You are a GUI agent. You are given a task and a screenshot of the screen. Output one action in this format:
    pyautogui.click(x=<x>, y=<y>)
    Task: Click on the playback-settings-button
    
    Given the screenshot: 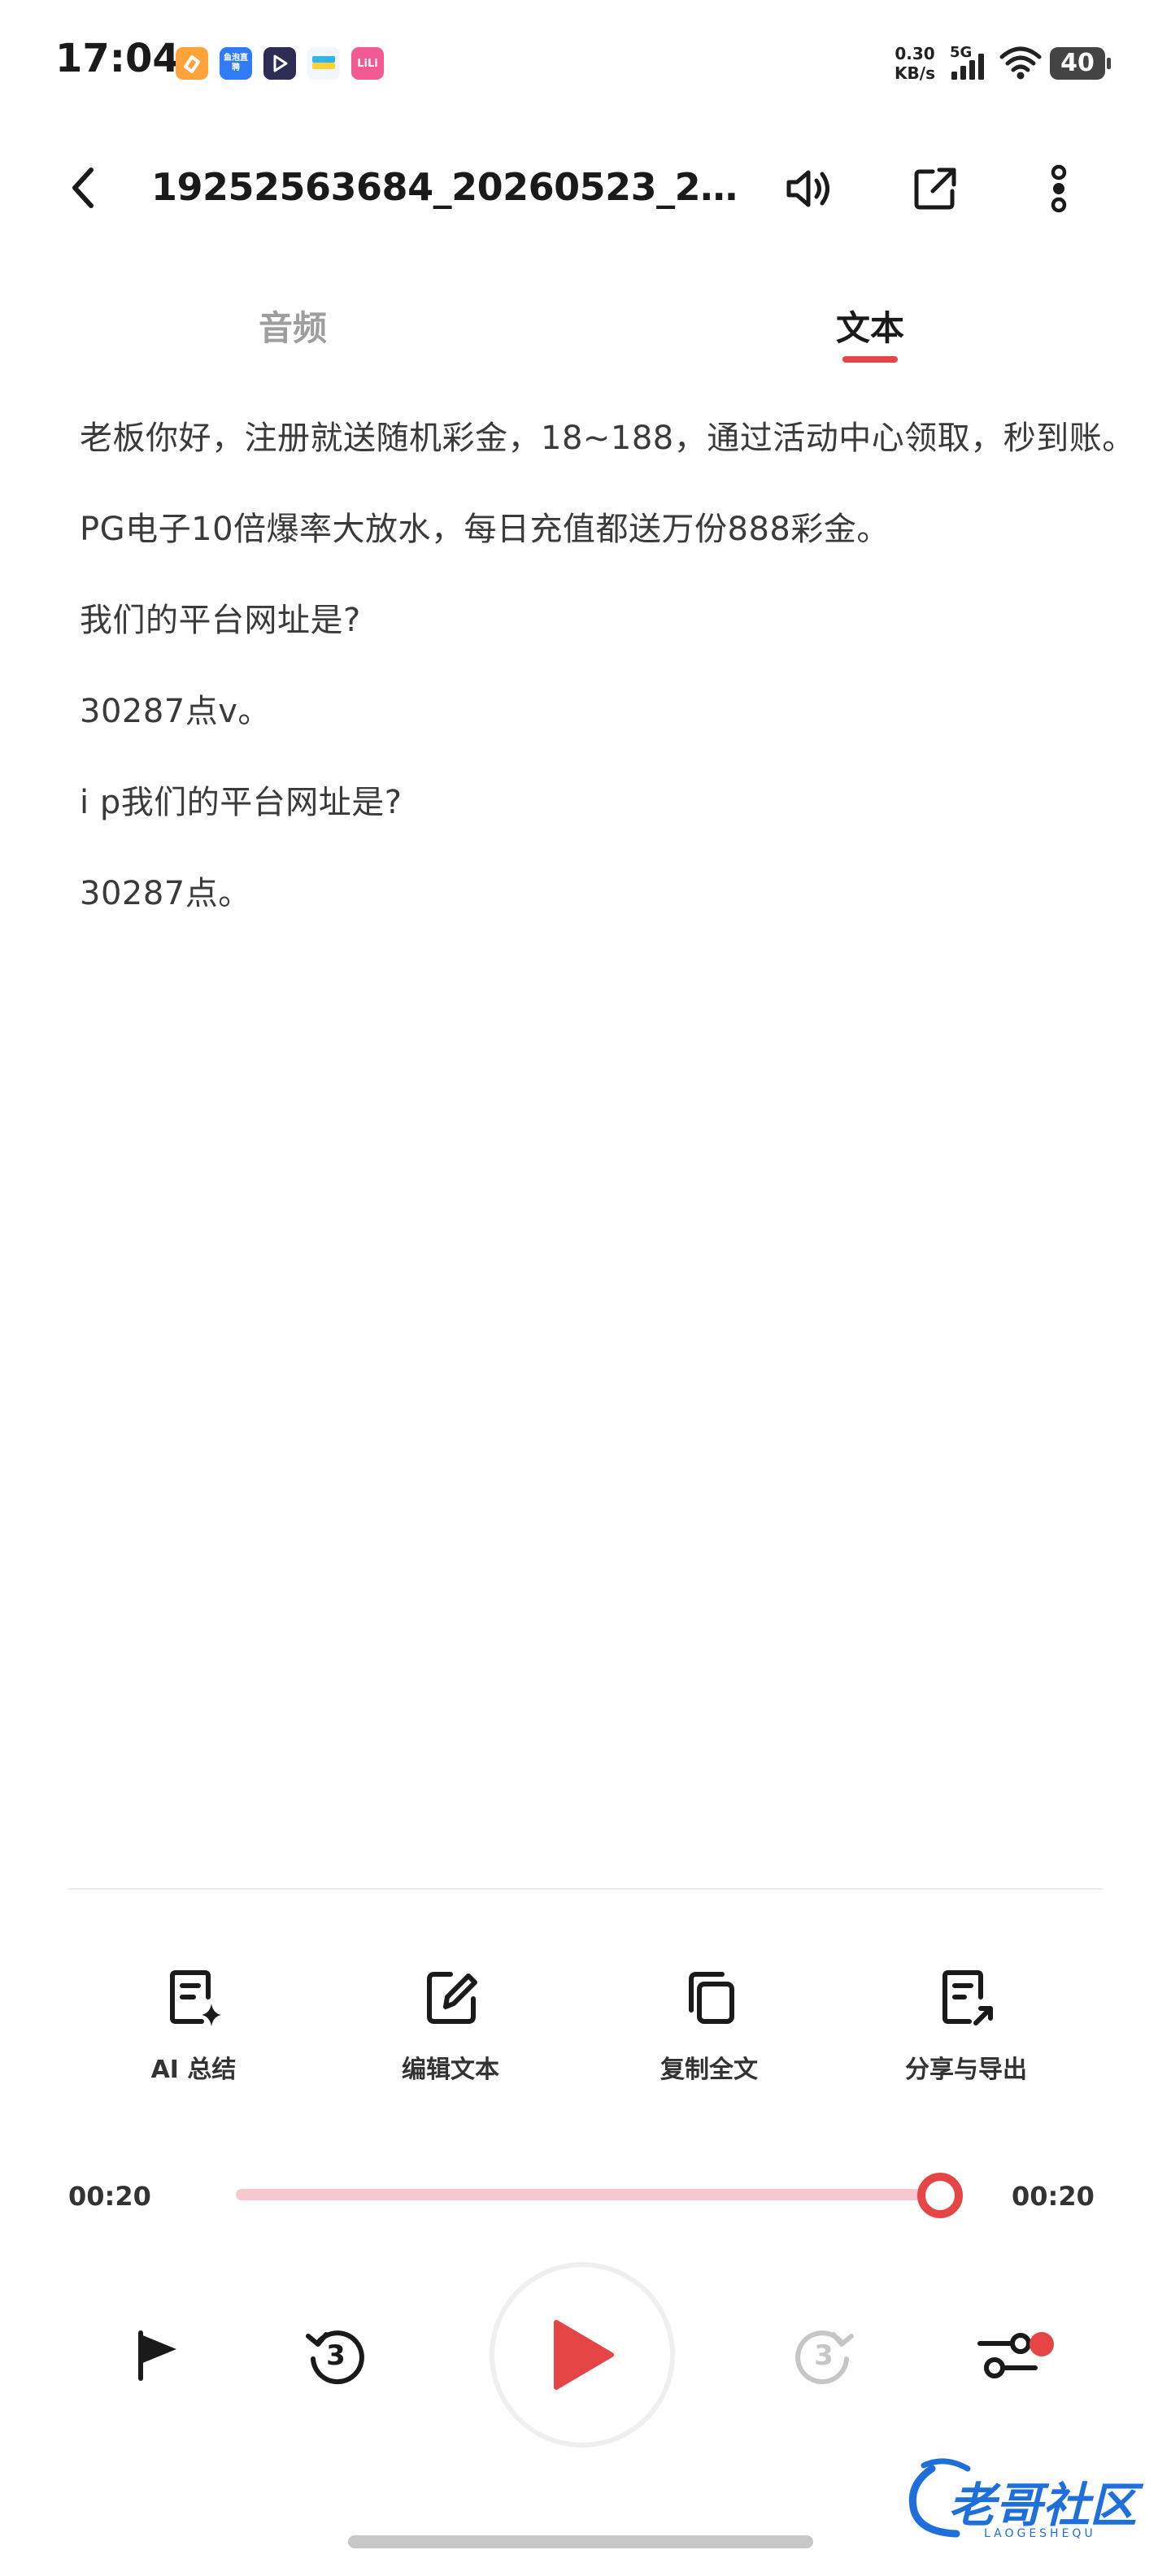 What is the action you would take?
    pyautogui.click(x=1008, y=2356)
    